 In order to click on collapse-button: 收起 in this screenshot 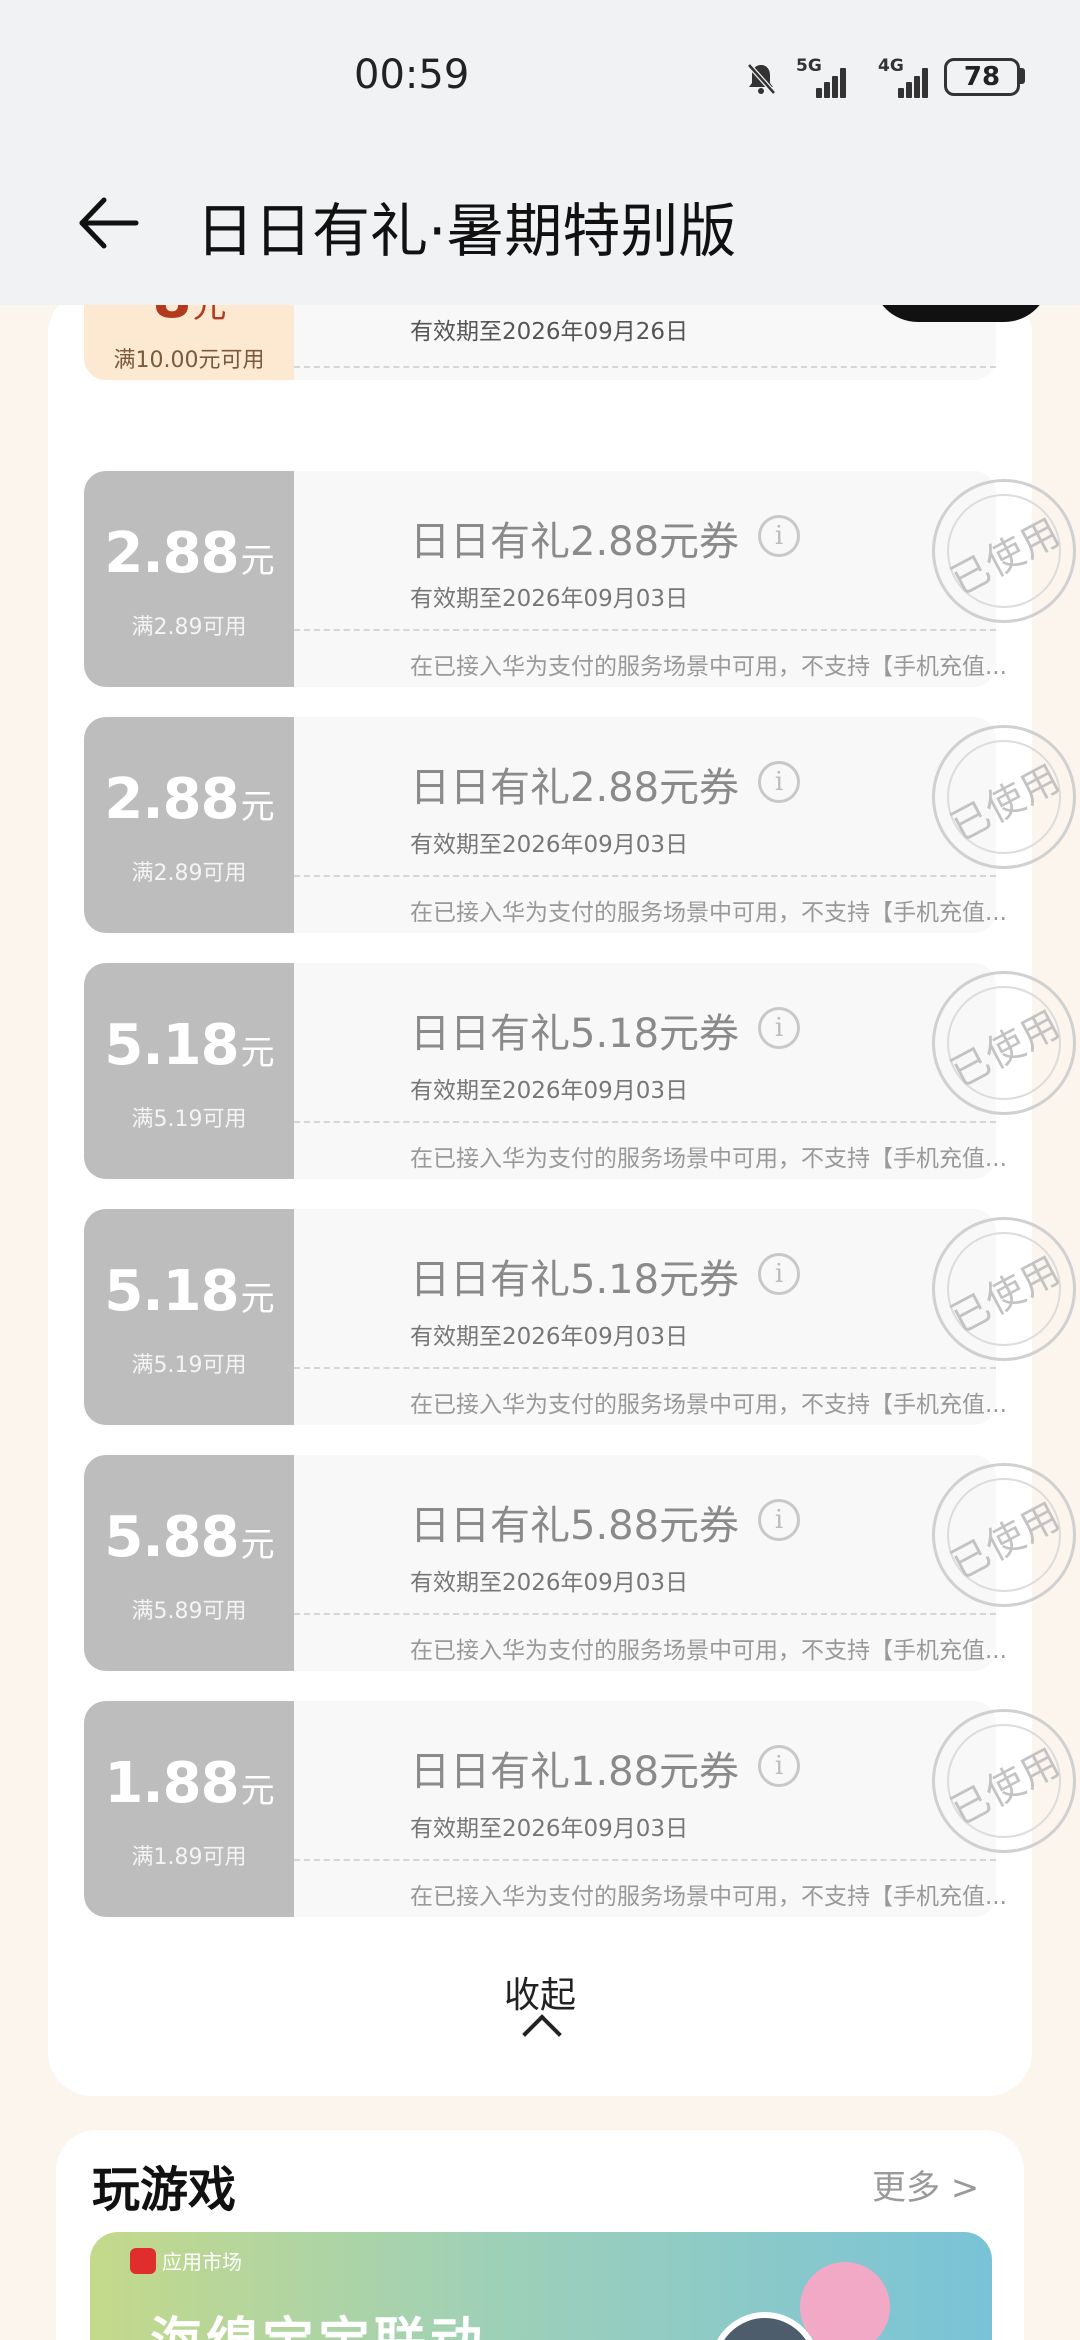, I will do `click(540, 1992)`.